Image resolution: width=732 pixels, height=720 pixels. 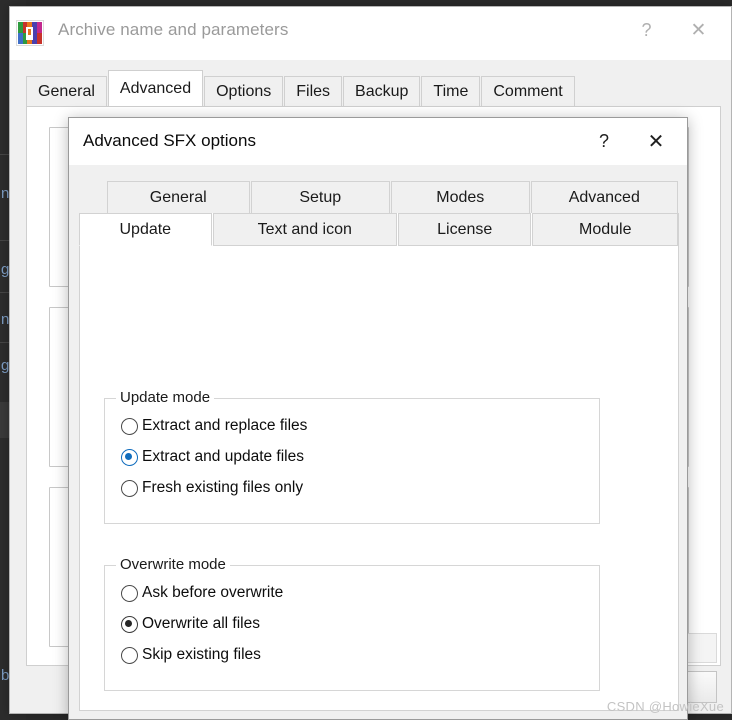 I want to click on radio-ask-before-overwrite: Ask before overwrite, so click(x=202, y=593).